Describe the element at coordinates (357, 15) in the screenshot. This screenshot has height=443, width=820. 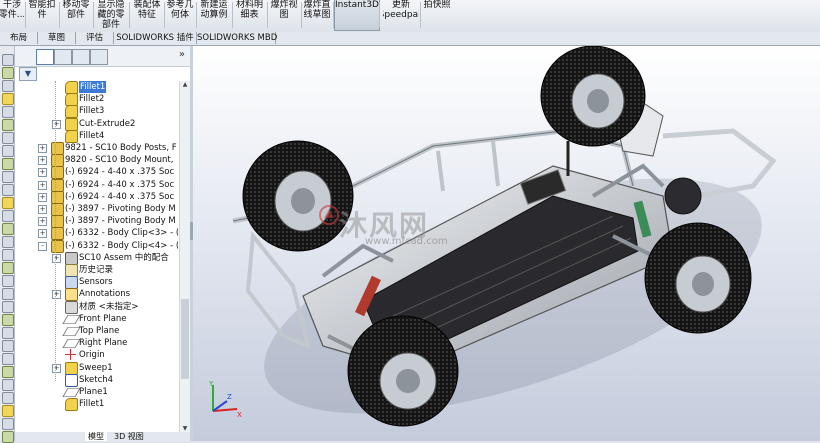
I see `ribbon-button: Instant3D` at that location.